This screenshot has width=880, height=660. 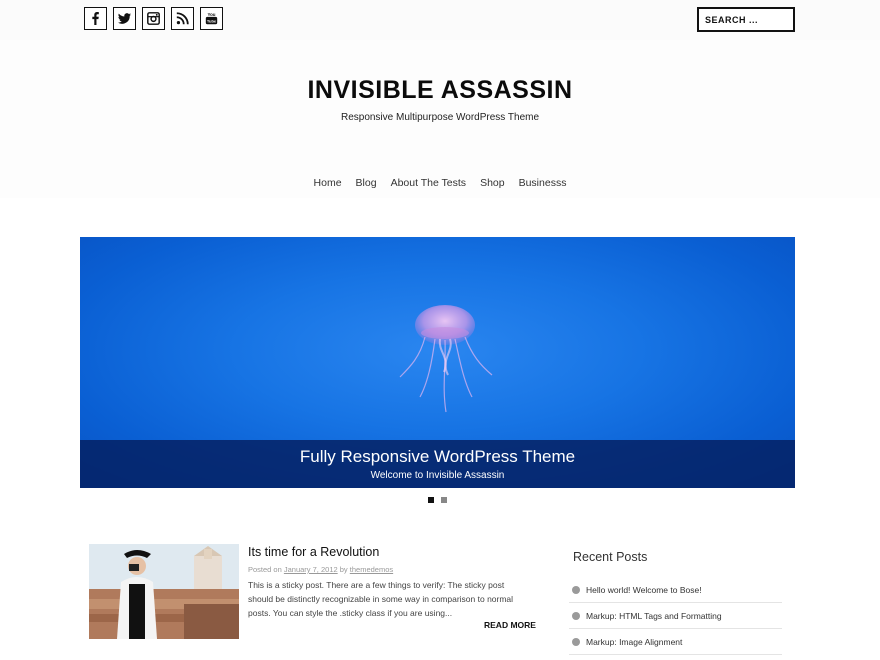 I want to click on facebook-link, so click(x=95, y=18).